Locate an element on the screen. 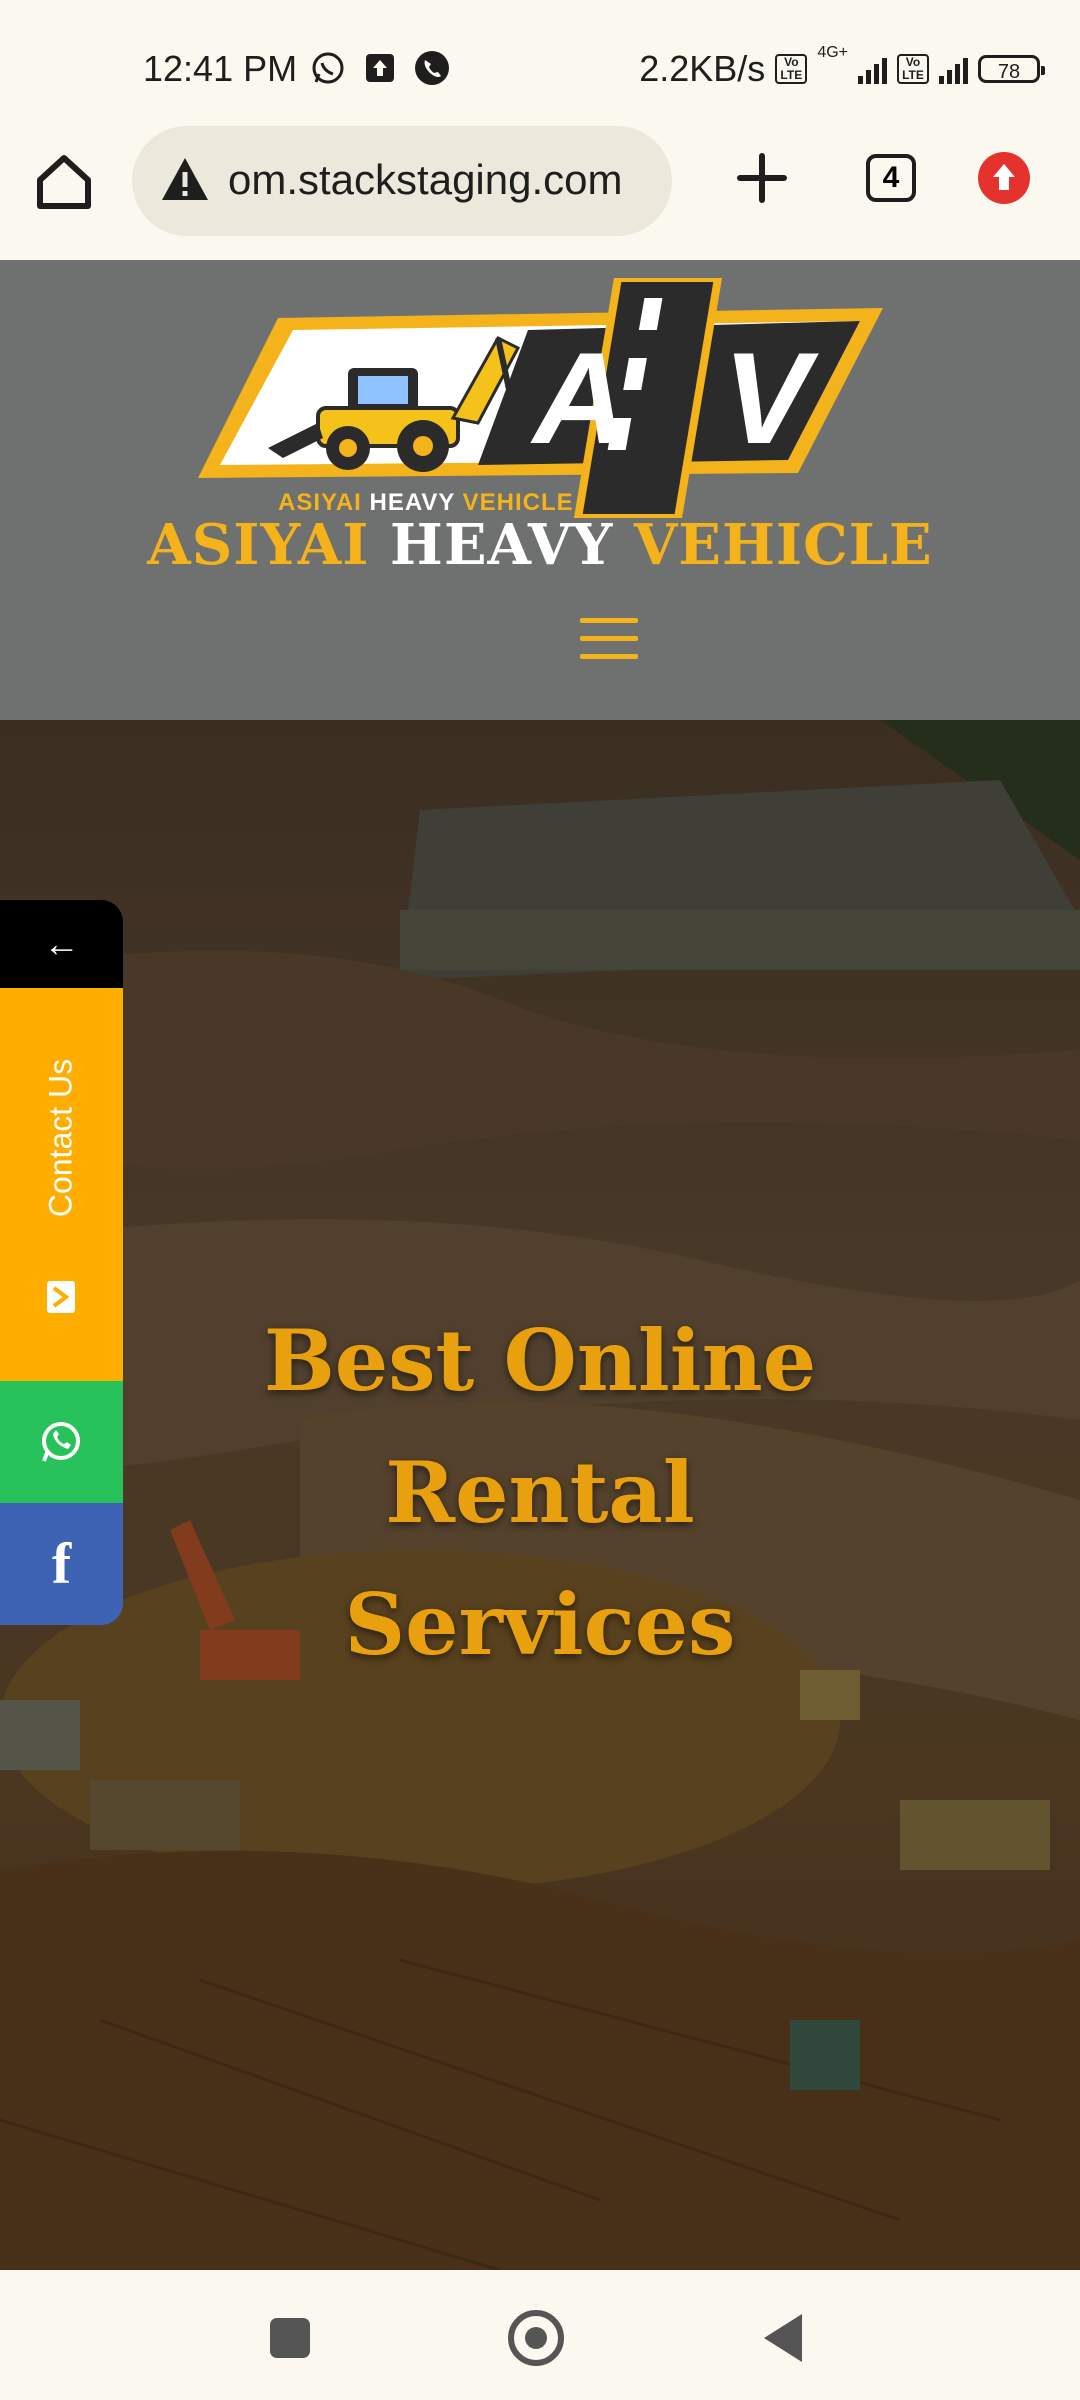 This screenshot has width=1080, height=2400. site-brand-title: ASIYAI HEAVY VEHICLE is located at coordinates (540, 545).